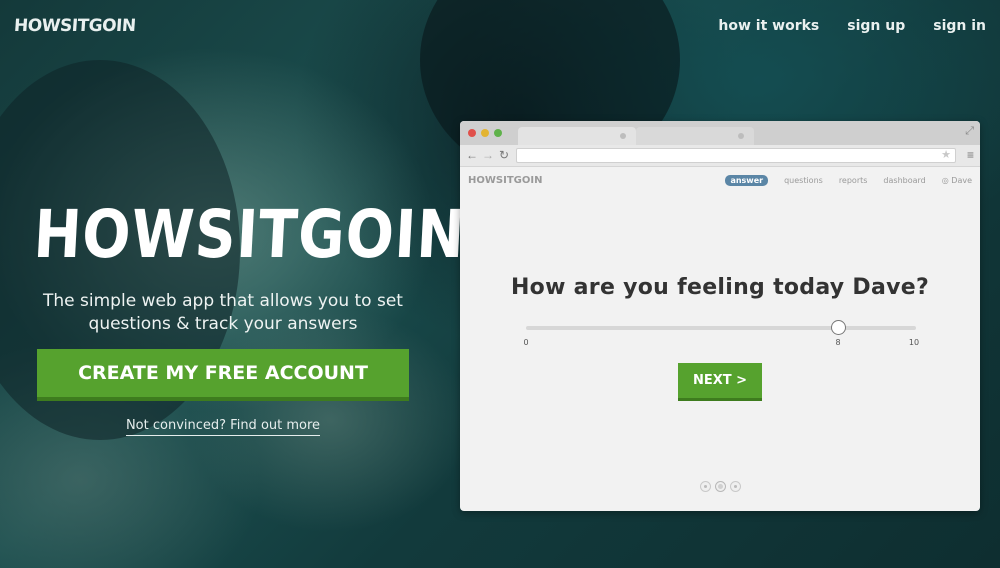 The width and height of the screenshot is (1000, 568). I want to click on close-dot-icon, so click(472, 133).